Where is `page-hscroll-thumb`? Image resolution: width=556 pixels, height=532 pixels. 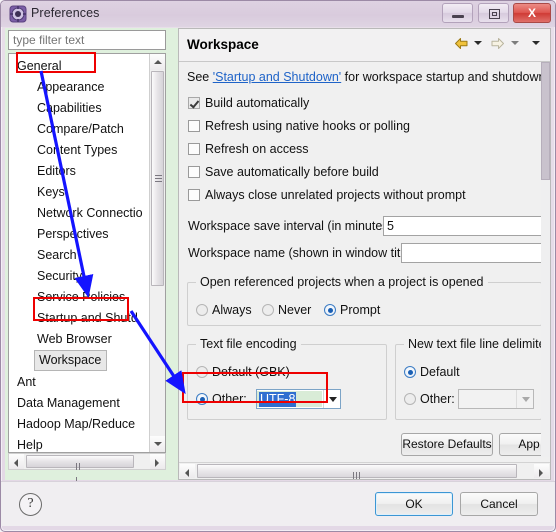
page-hscroll-thumb is located at coordinates (357, 471).